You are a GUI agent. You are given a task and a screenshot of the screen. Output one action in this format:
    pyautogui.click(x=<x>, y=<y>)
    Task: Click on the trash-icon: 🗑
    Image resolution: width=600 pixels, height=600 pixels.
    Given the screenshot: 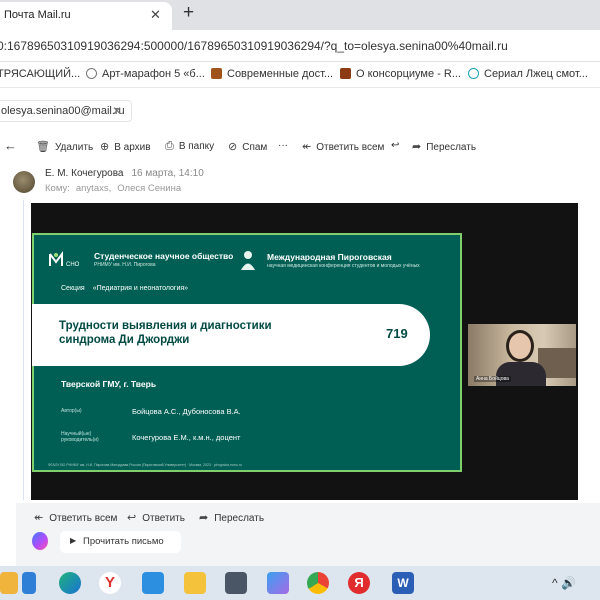 What is the action you would take?
    pyautogui.click(x=43, y=147)
    